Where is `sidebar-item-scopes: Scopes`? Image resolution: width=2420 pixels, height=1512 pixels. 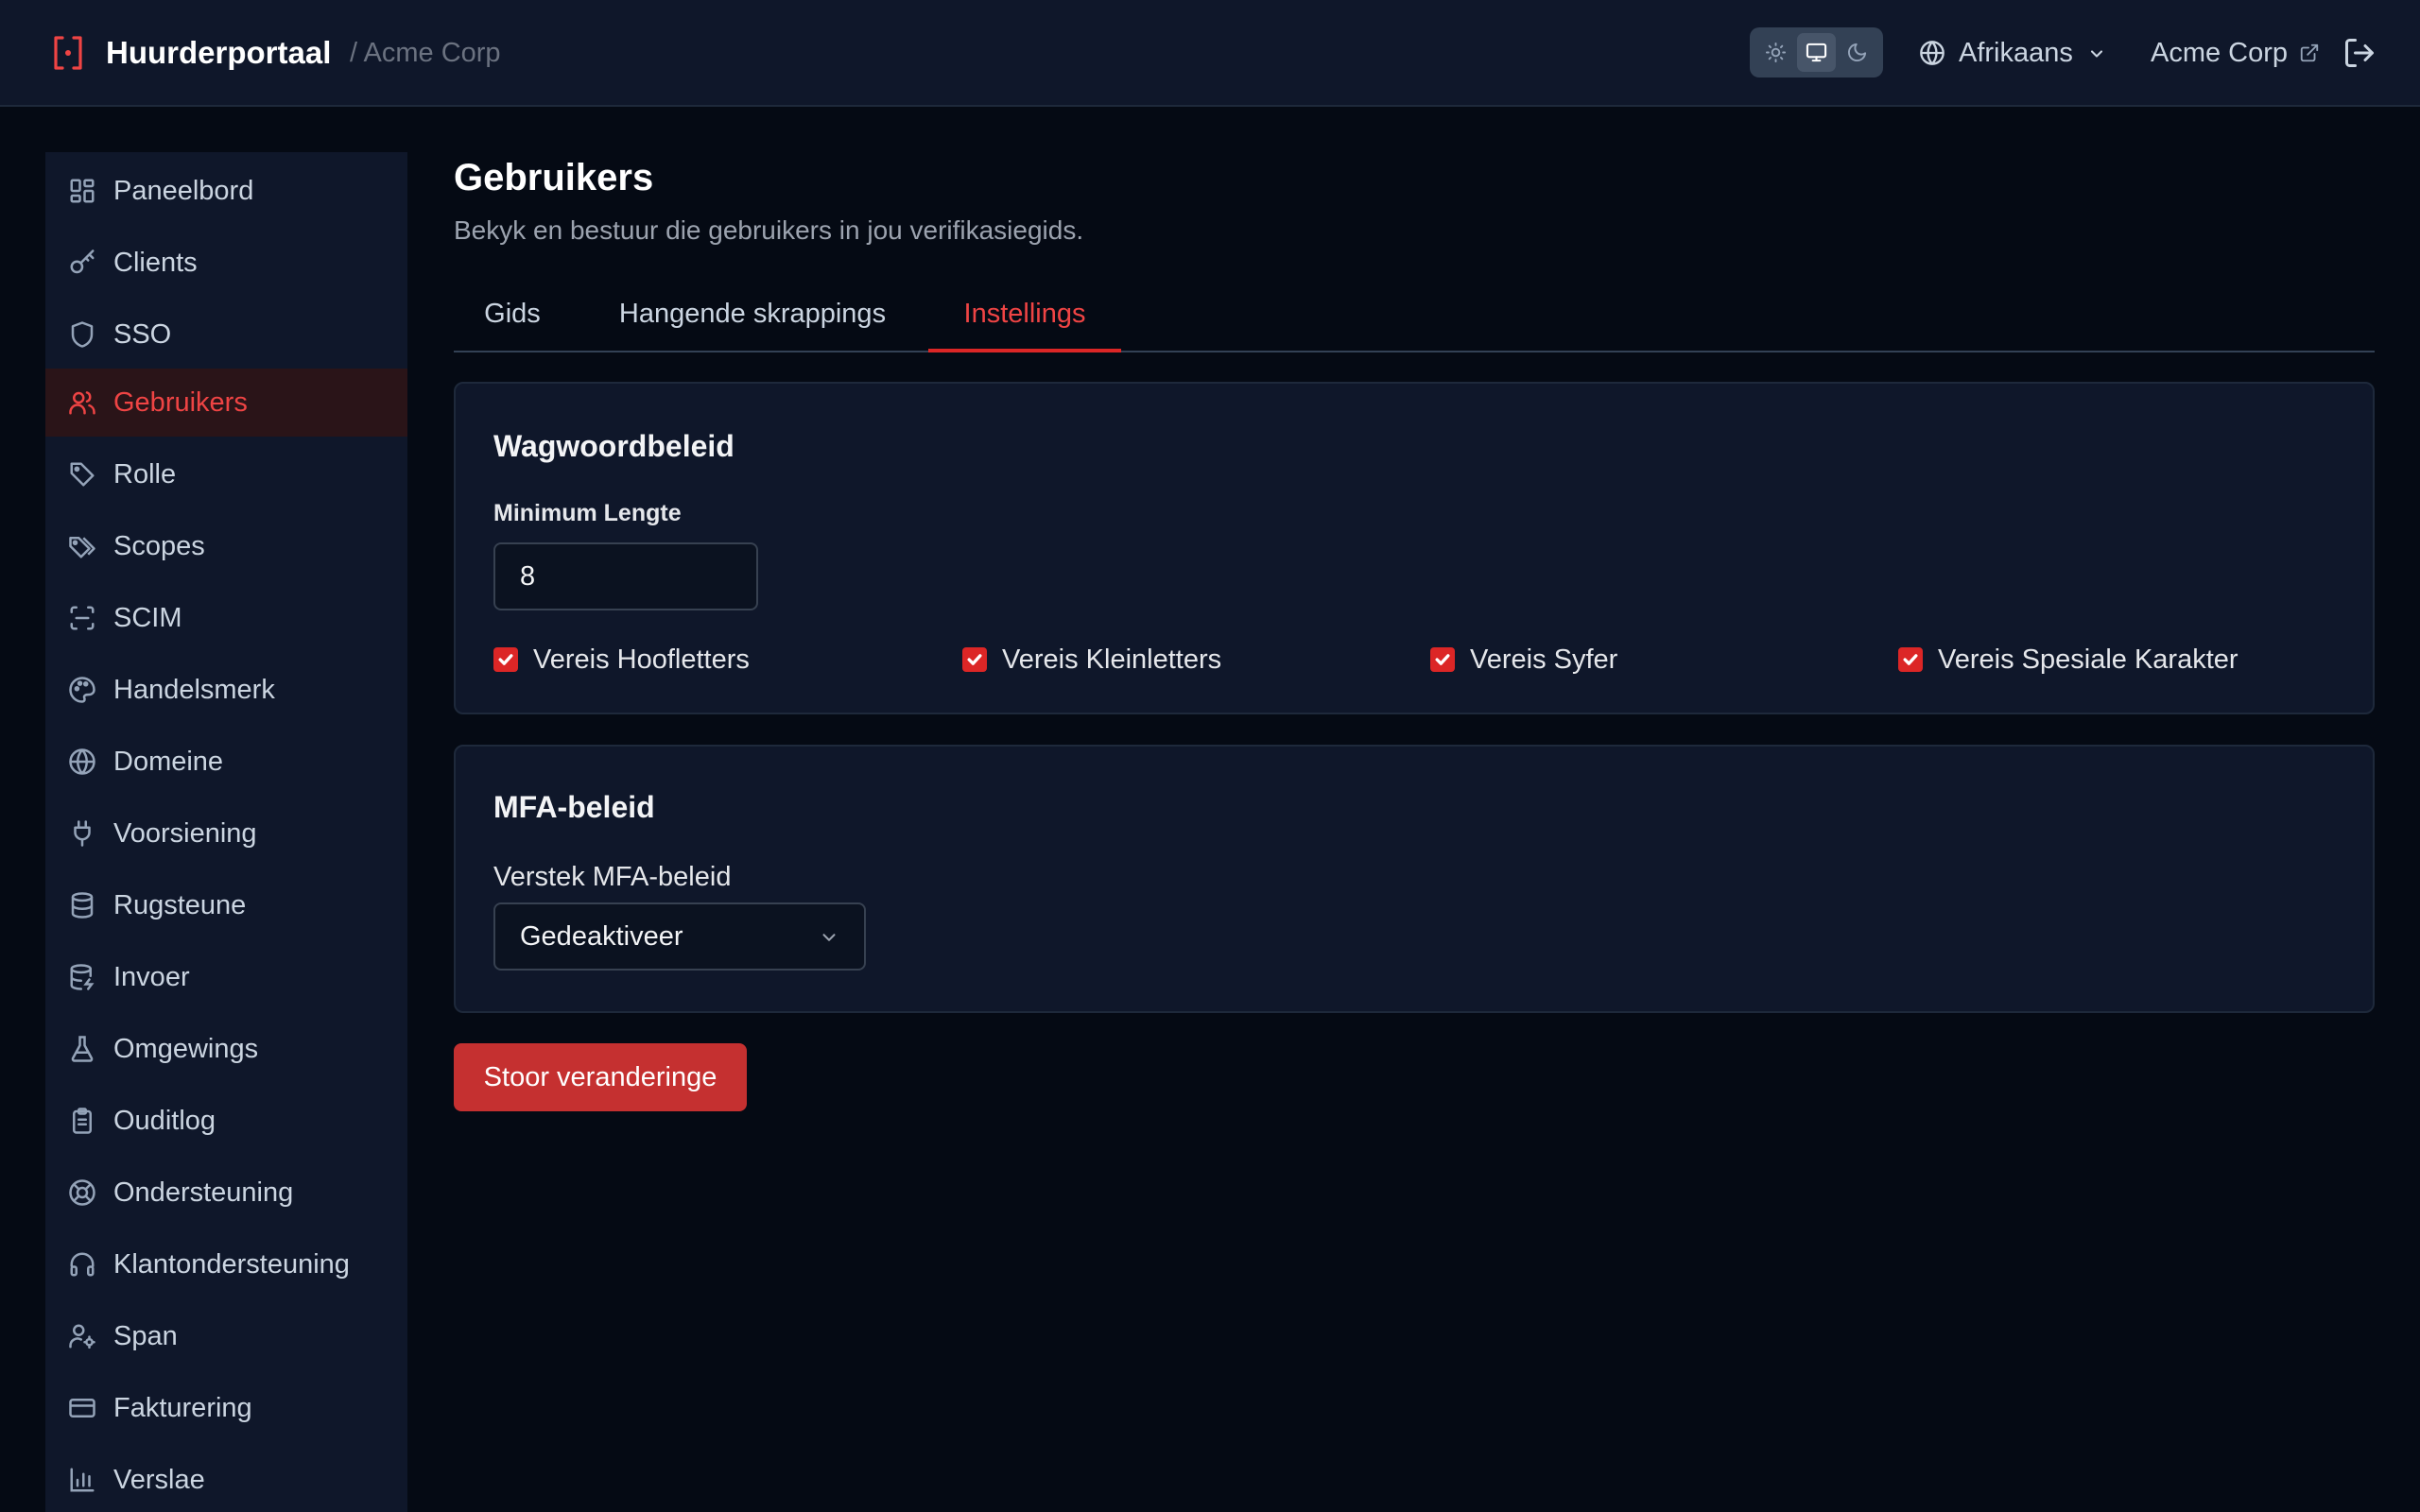
sidebar-item-scopes: Scopes is located at coordinates (226, 546).